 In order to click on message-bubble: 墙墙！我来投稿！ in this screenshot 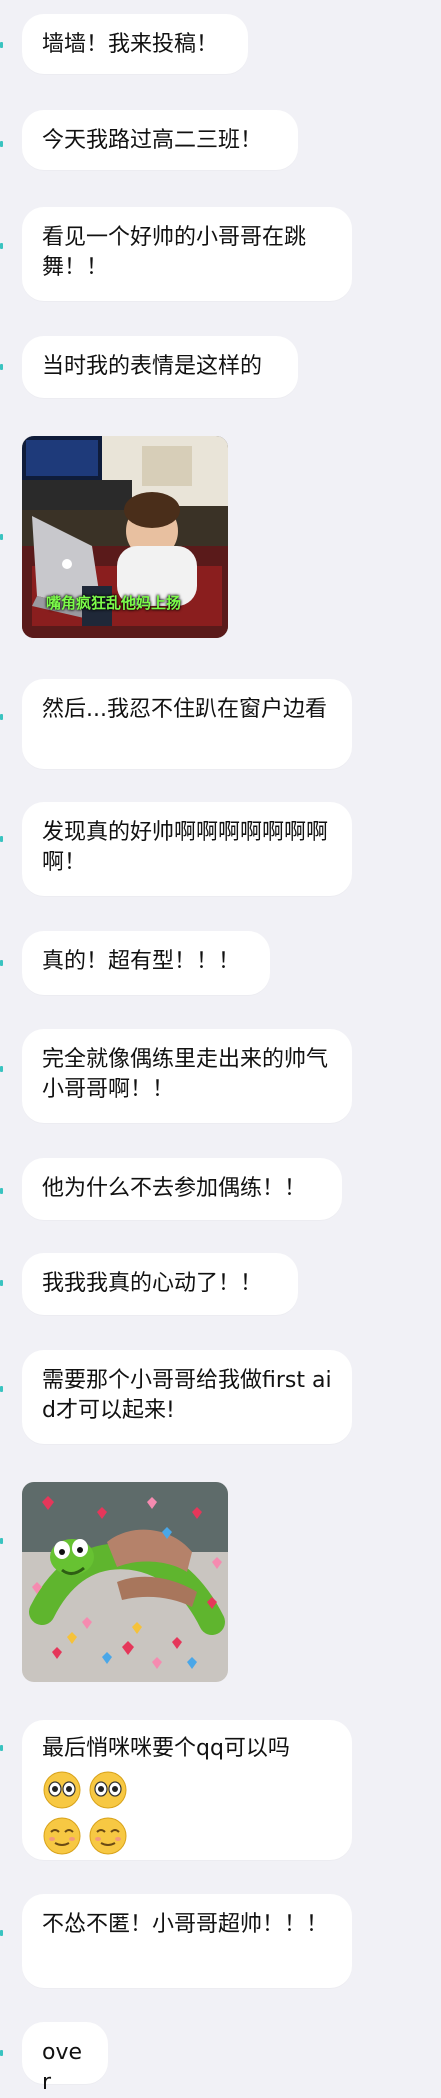, I will do `click(135, 44)`.